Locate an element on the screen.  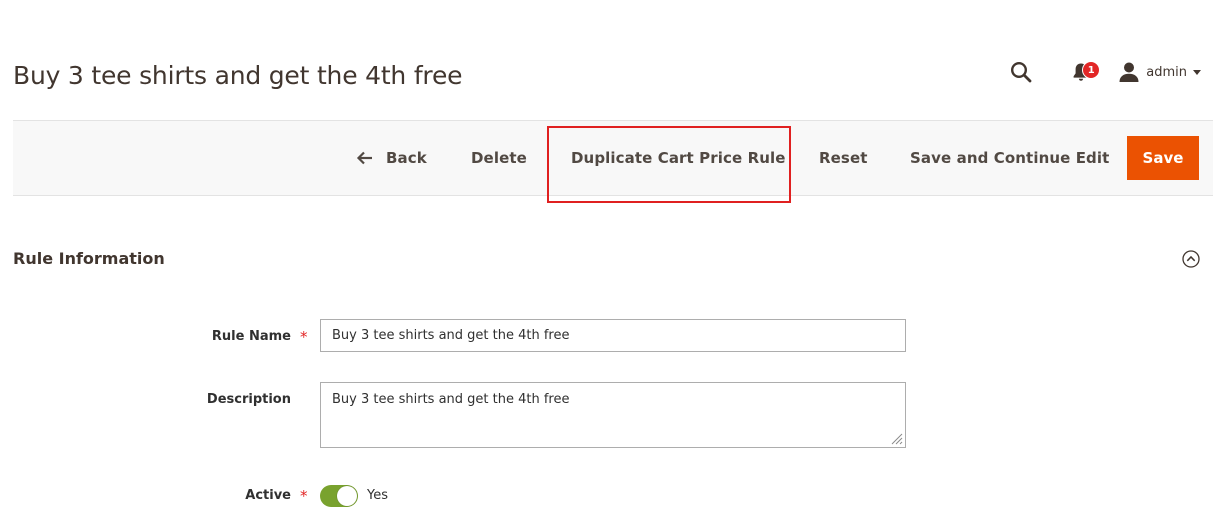
user-menu: admin is located at coordinates (1159, 72).